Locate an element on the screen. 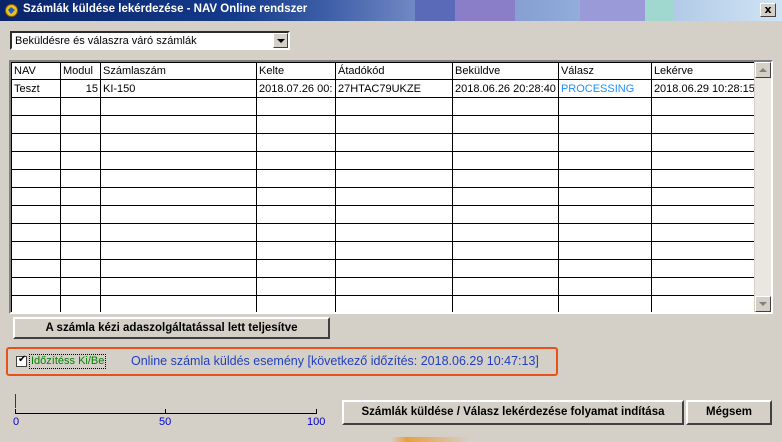 The width and height of the screenshot is (782, 442). cancel-button: Mégsem is located at coordinates (729, 412).